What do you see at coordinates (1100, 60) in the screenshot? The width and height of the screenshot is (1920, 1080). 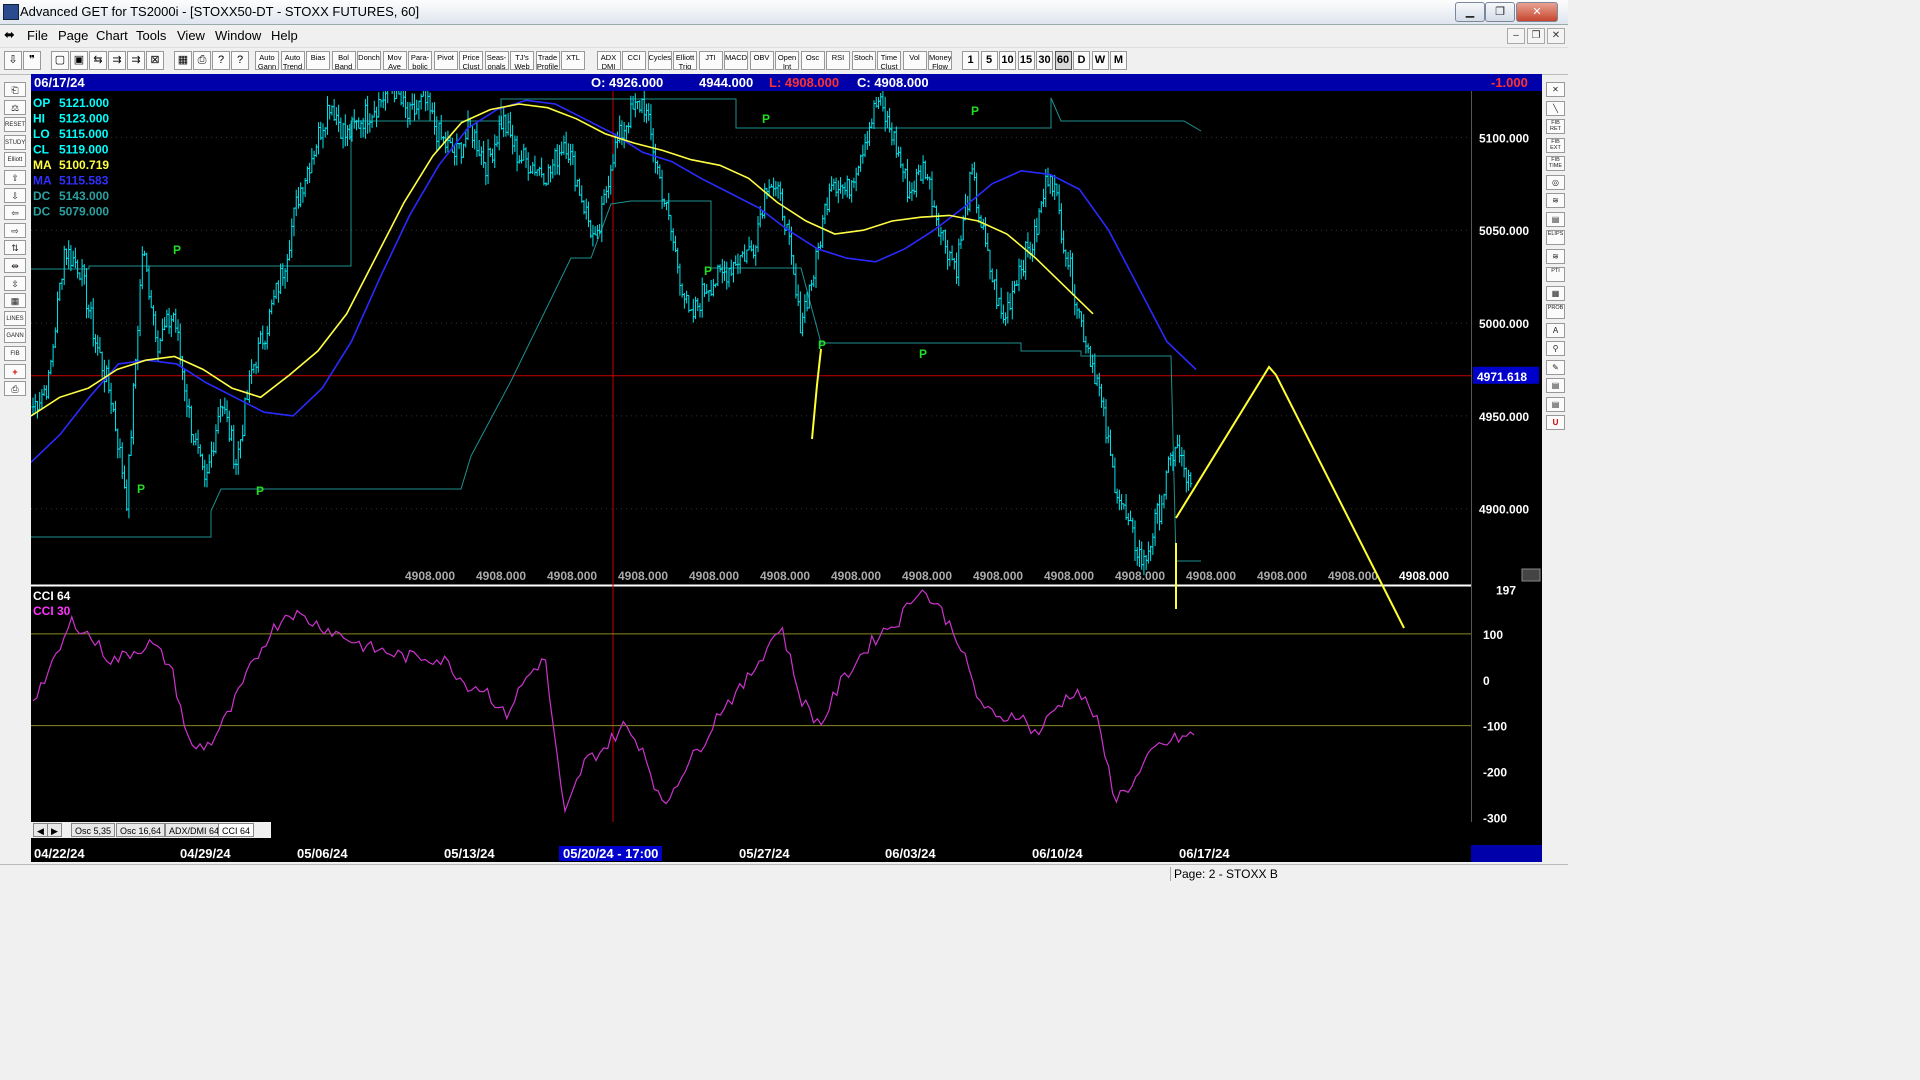 I see `interval-button: W` at bounding box center [1100, 60].